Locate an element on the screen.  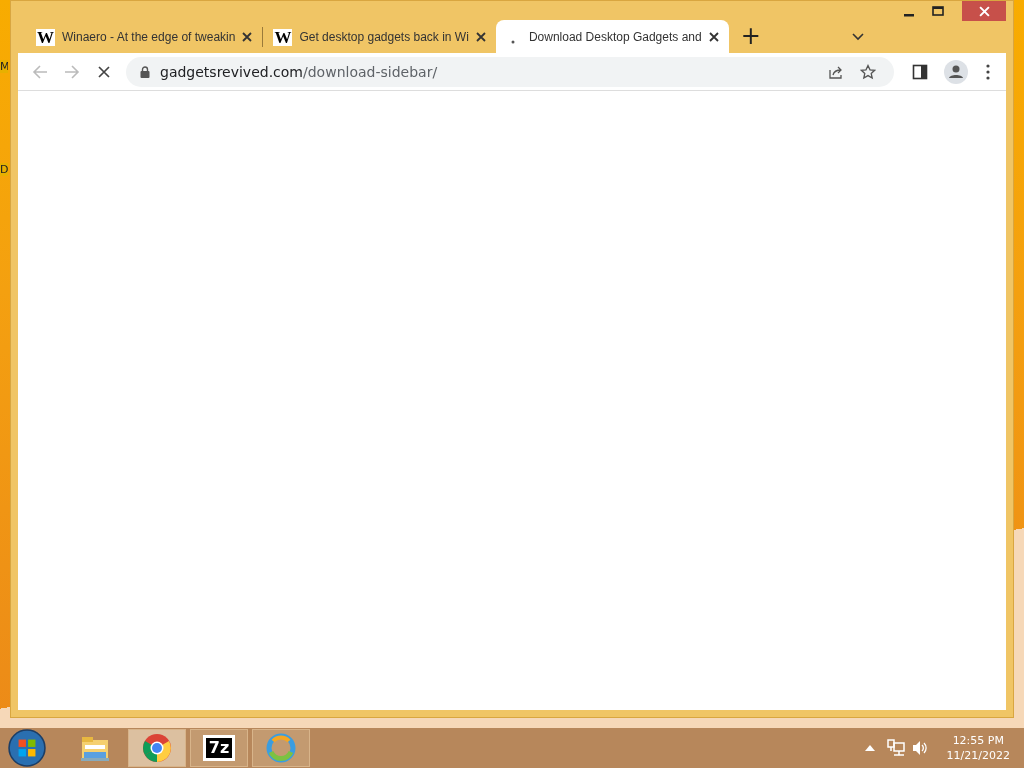
caret-up-icon is located at coordinates (869, 748).